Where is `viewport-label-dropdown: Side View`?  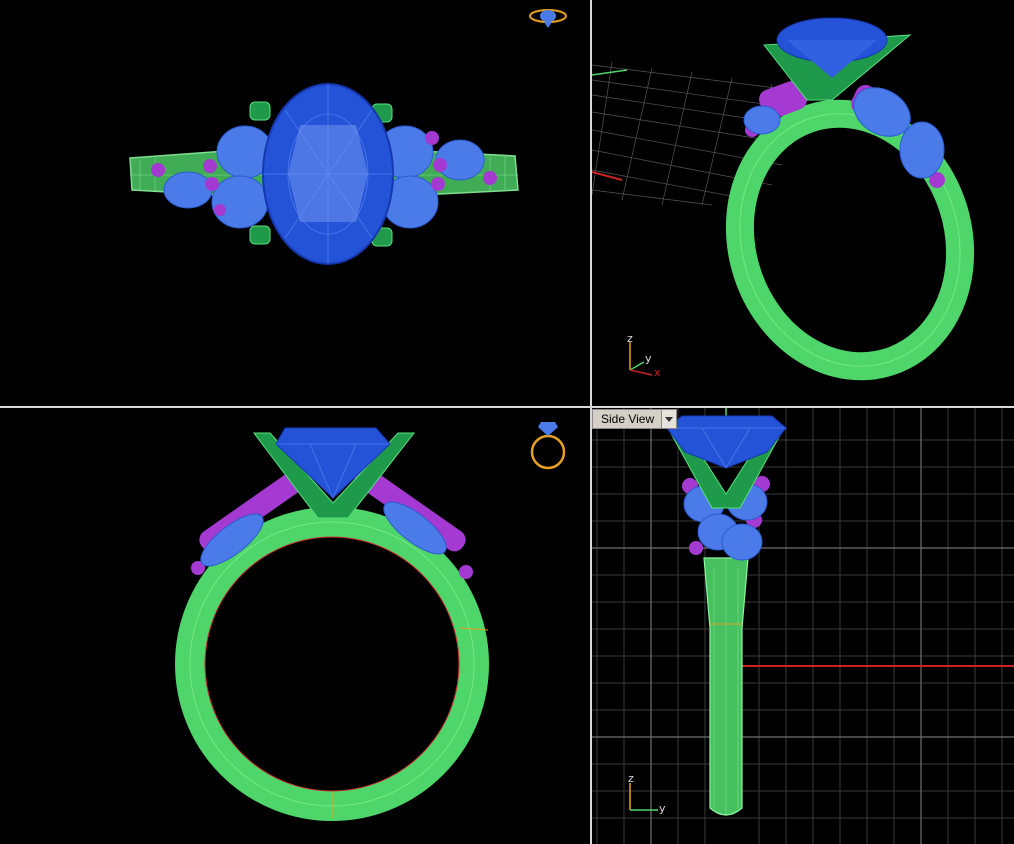 viewport-label-dropdown: Side View is located at coordinates (635, 419).